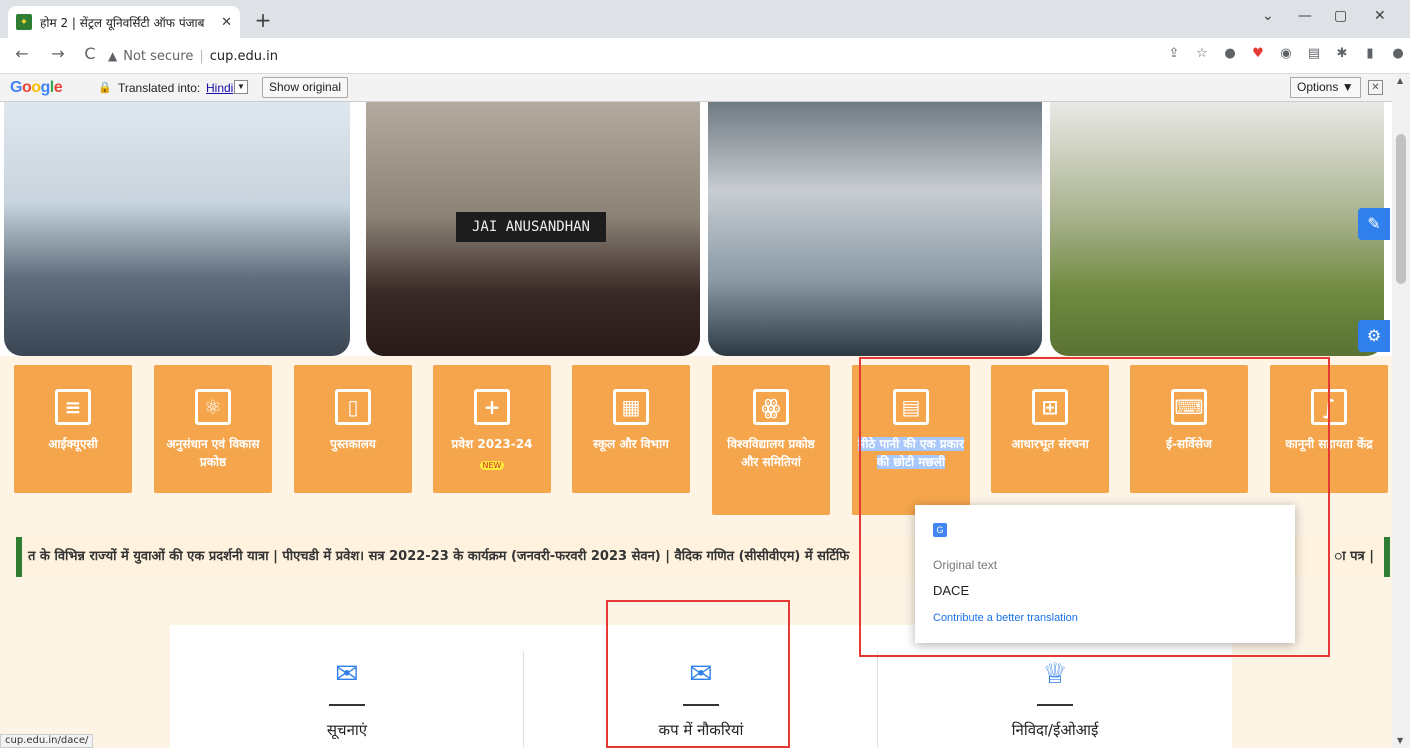 The height and width of the screenshot is (748, 1410). What do you see at coordinates (633, 56) in the screenshot?
I see `address-bar: ▲ Not secure | cup.edu.in` at bounding box center [633, 56].